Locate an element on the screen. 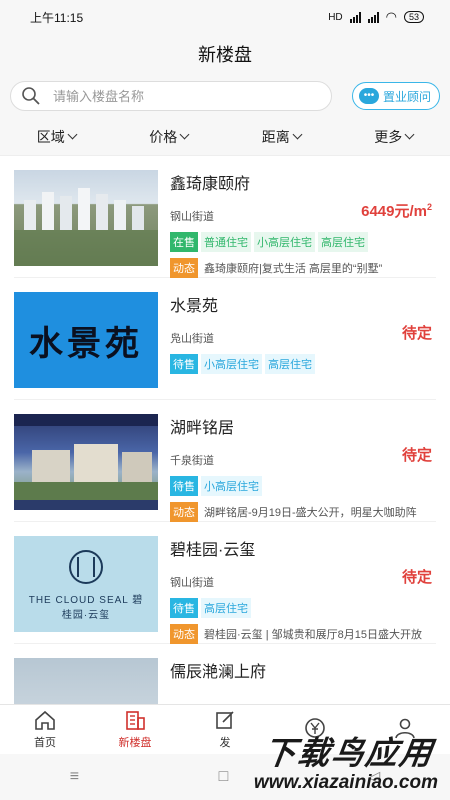 The image size is (450, 800). wifi-icon: ◠ is located at coordinates (391, 16).